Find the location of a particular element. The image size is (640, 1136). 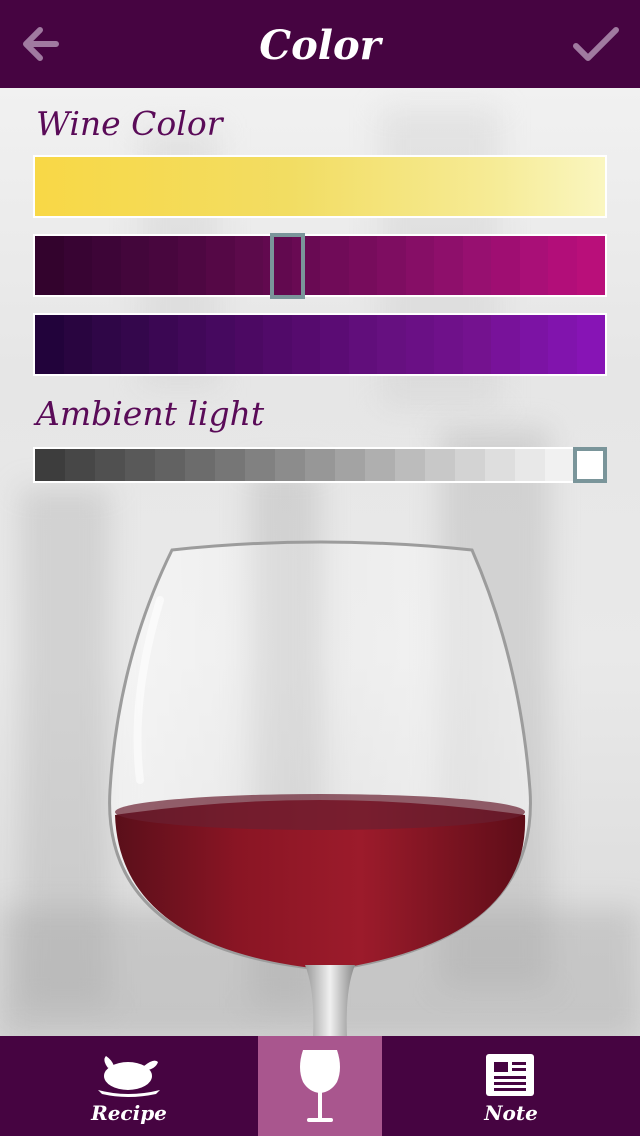

ambient-light-row is located at coordinates (320, 465).